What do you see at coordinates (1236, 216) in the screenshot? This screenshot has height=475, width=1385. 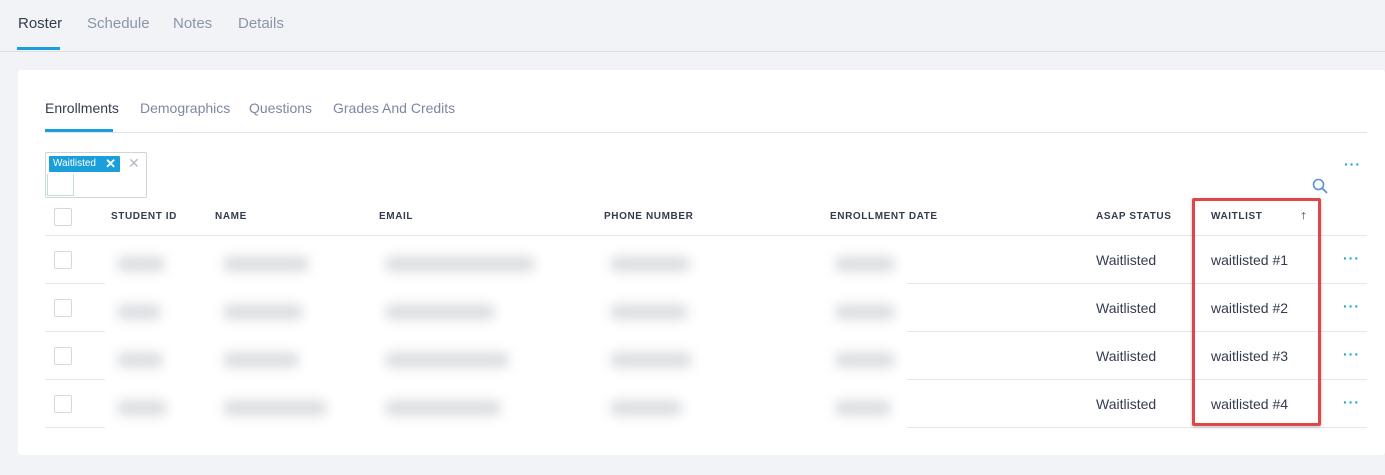 I see `column-waitlist: WAITLIST` at bounding box center [1236, 216].